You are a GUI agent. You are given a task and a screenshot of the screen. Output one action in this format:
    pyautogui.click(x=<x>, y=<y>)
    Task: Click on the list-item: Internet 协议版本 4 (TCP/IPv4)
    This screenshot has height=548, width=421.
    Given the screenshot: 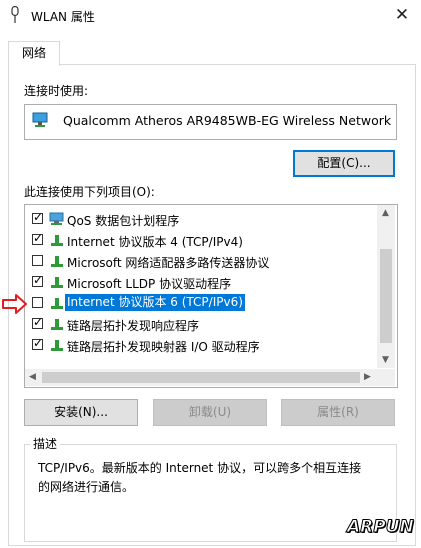 What is the action you would take?
    pyautogui.click(x=201, y=240)
    